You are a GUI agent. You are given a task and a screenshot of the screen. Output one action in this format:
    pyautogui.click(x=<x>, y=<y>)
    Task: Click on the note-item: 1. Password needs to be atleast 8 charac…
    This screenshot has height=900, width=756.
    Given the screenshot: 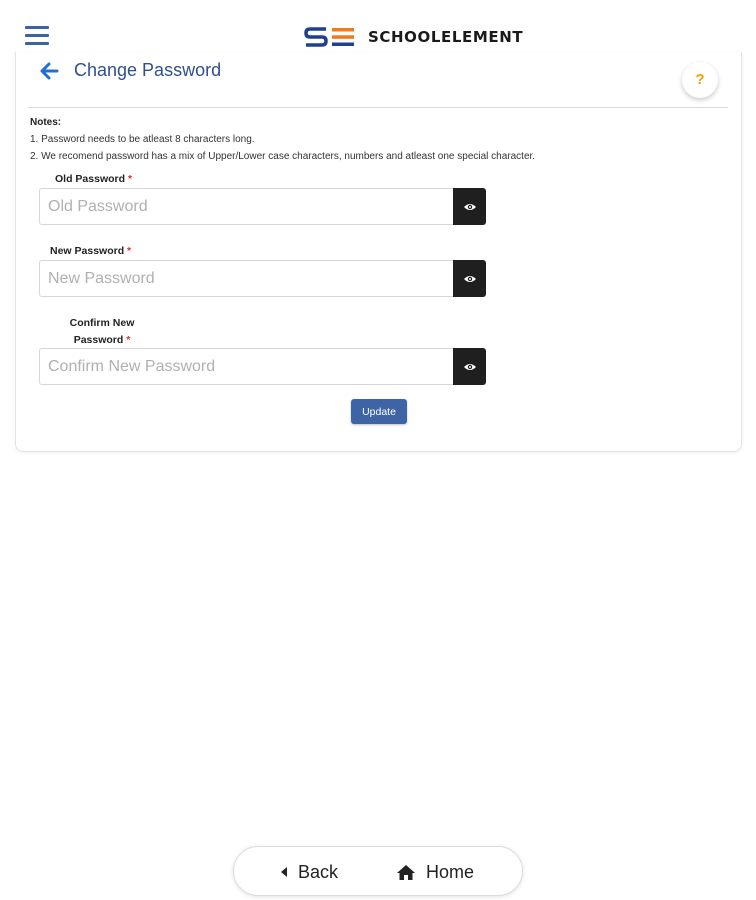 What is the action you would take?
    pyautogui.click(x=142, y=139)
    